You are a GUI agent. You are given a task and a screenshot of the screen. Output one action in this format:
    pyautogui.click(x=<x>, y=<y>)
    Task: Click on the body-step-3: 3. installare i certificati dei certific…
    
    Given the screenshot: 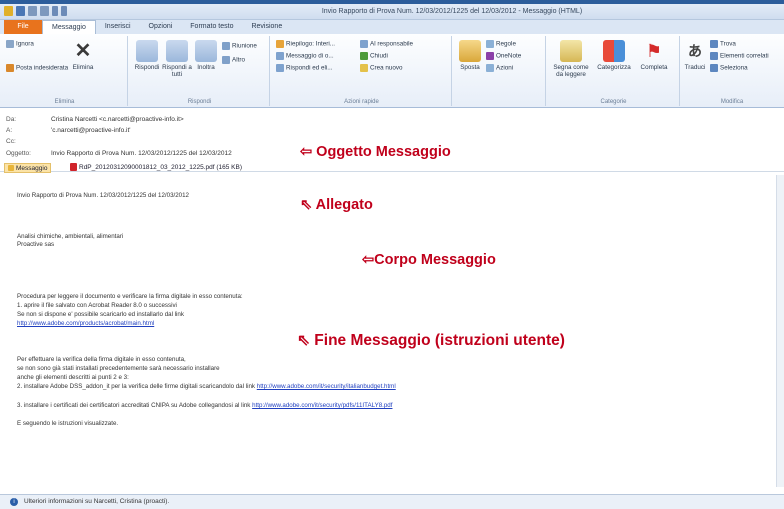 What is the action you would take?
    pyautogui.click(x=204, y=405)
    